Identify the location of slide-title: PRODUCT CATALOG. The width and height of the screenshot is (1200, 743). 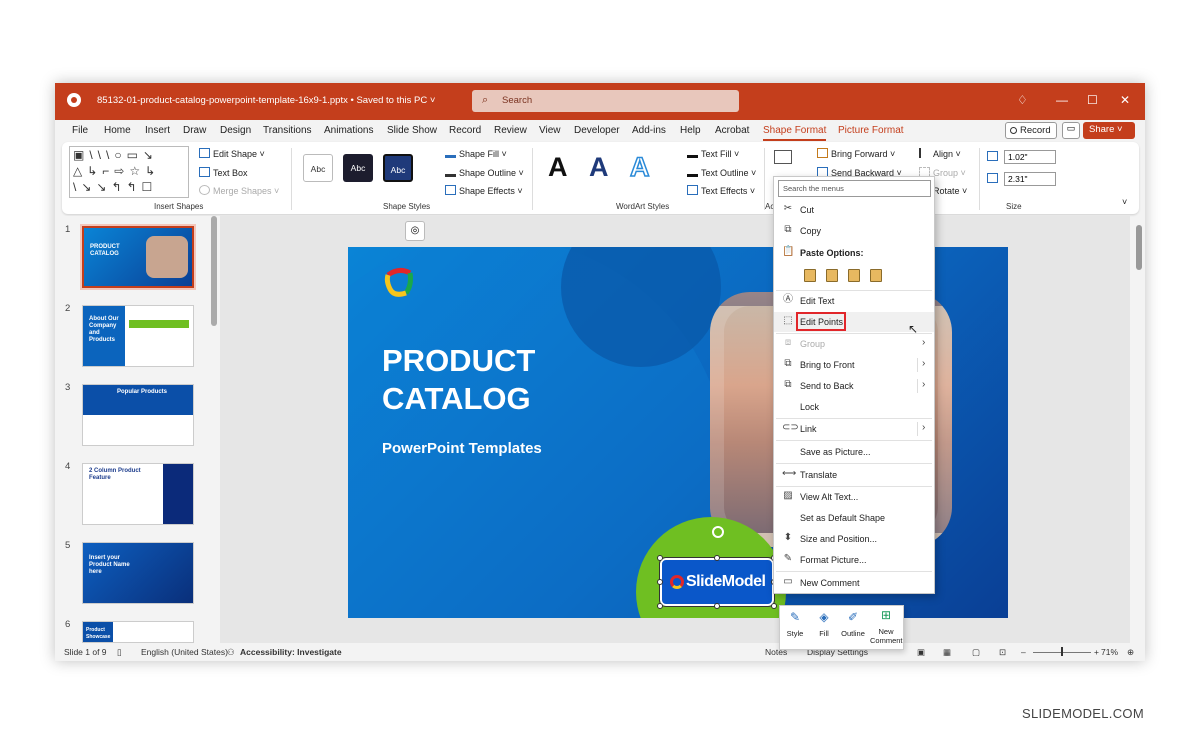
(492, 380).